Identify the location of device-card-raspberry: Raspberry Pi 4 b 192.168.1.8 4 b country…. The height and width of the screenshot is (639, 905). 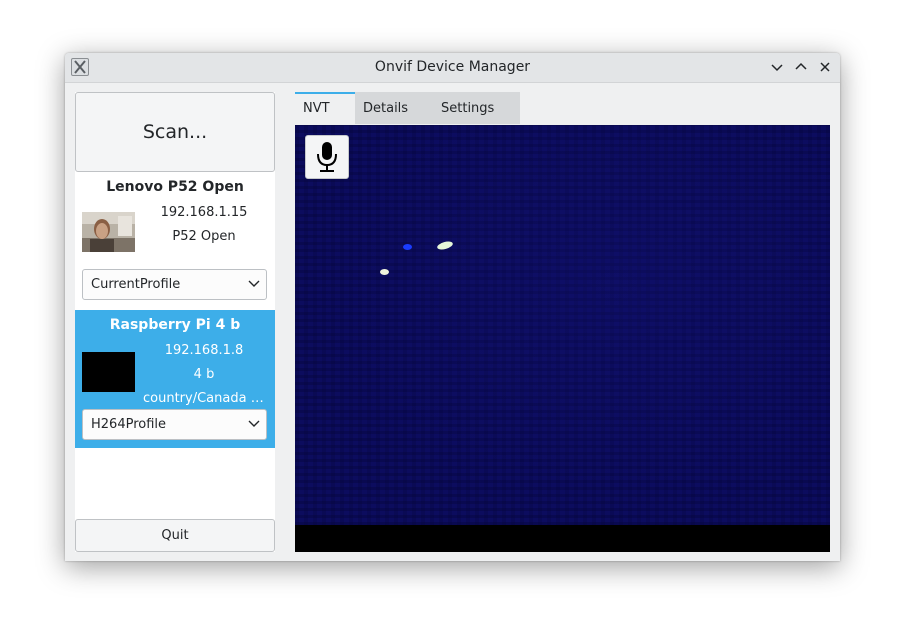
(175, 379).